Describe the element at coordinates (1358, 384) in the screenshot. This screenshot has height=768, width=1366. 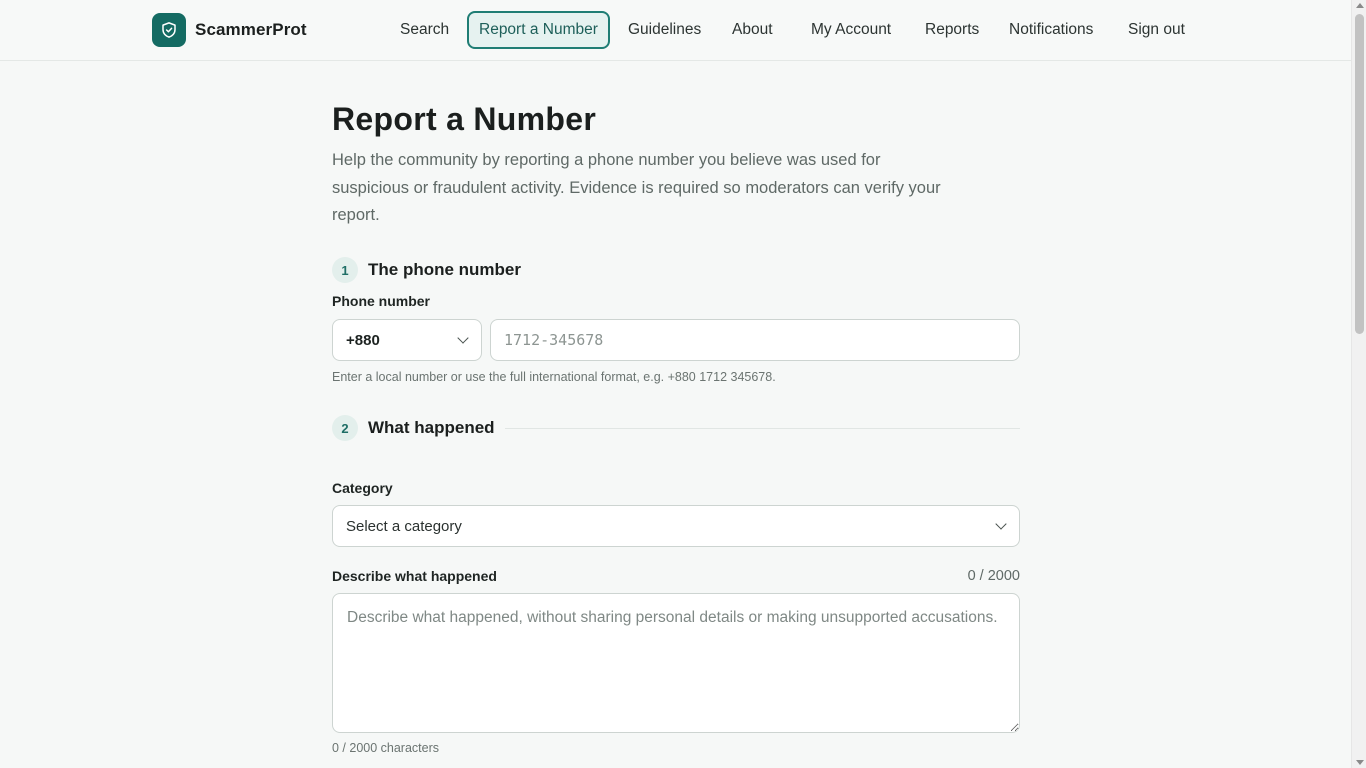
I see `page-scrollbar` at that location.